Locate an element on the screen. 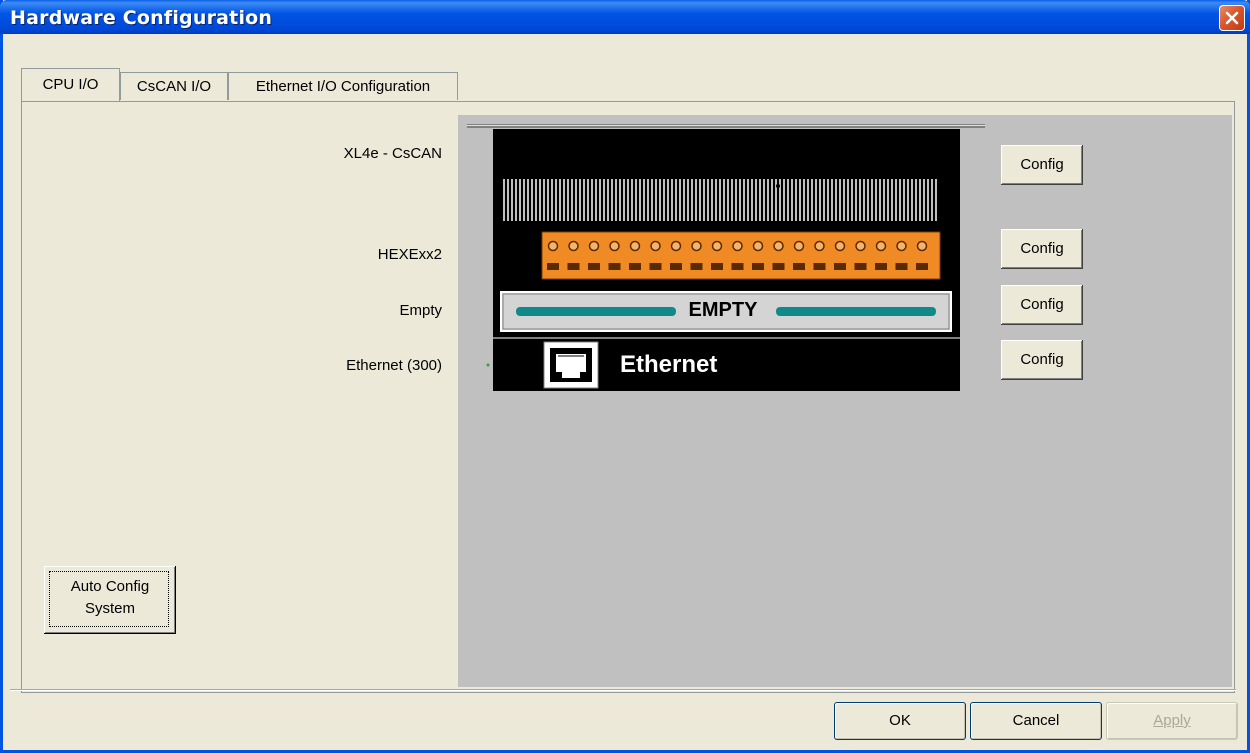 The height and width of the screenshot is (753, 1250). ethernet-slot-text: Ethernet is located at coordinates (669, 364).